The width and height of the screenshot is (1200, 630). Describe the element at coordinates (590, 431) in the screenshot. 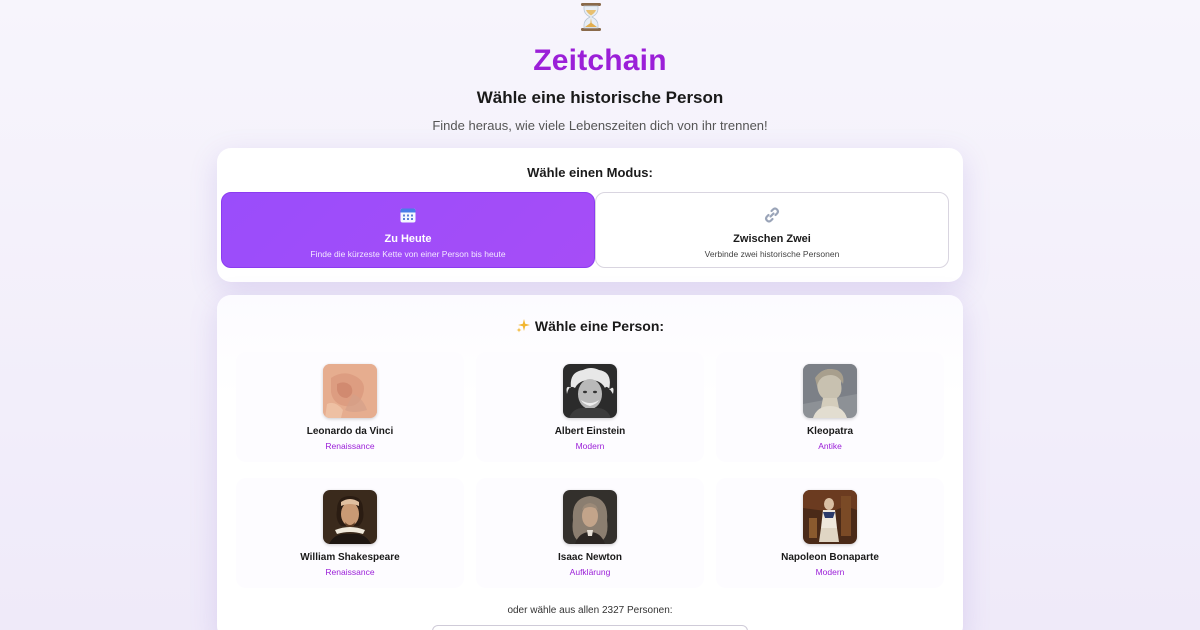

I see `person-name: Albert Einstein` at that location.